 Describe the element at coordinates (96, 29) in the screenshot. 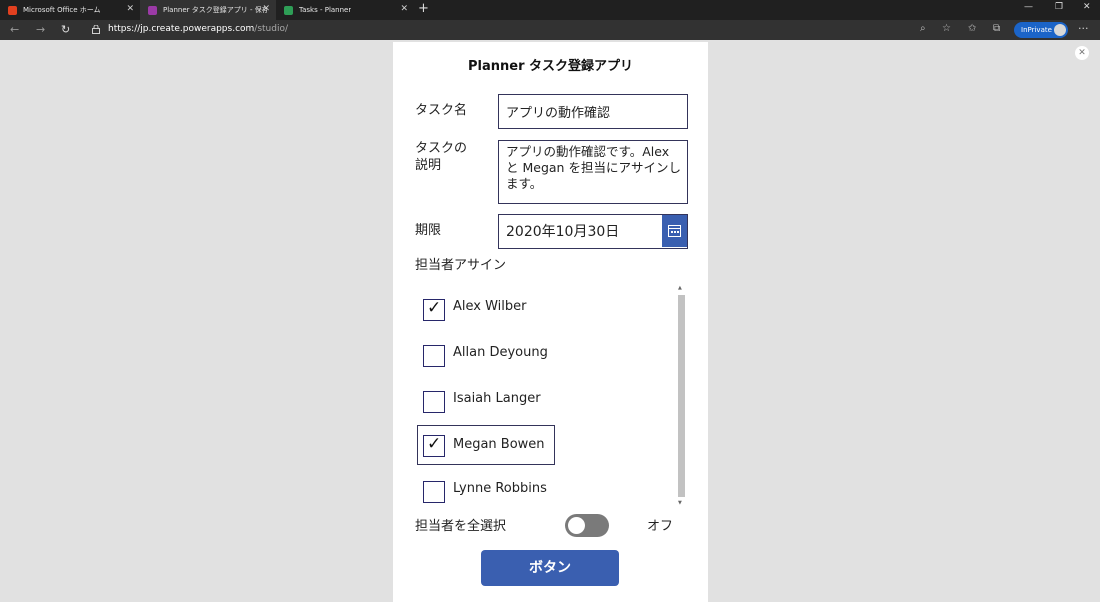

I see `lock-icon` at that location.